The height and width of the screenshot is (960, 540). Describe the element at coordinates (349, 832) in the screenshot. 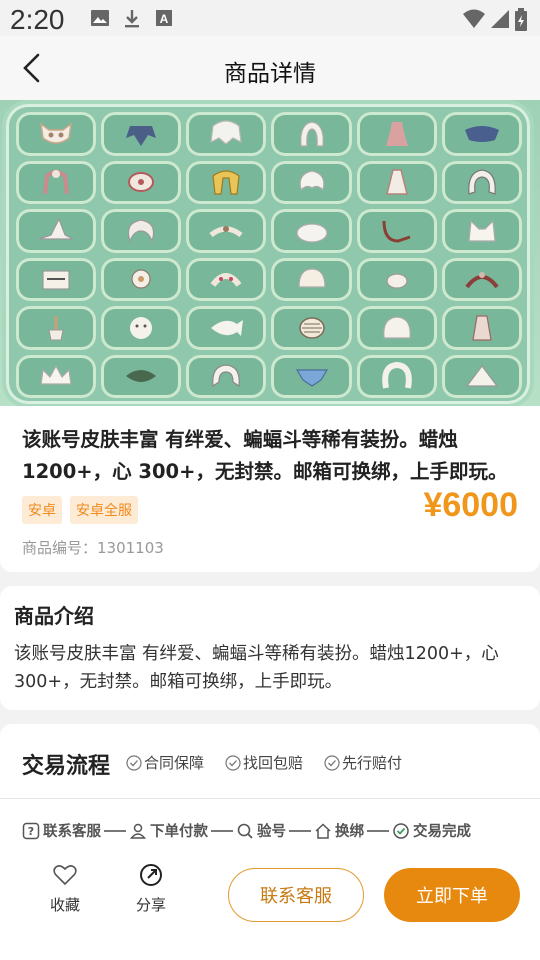

I see `step-label: 换绑` at that location.